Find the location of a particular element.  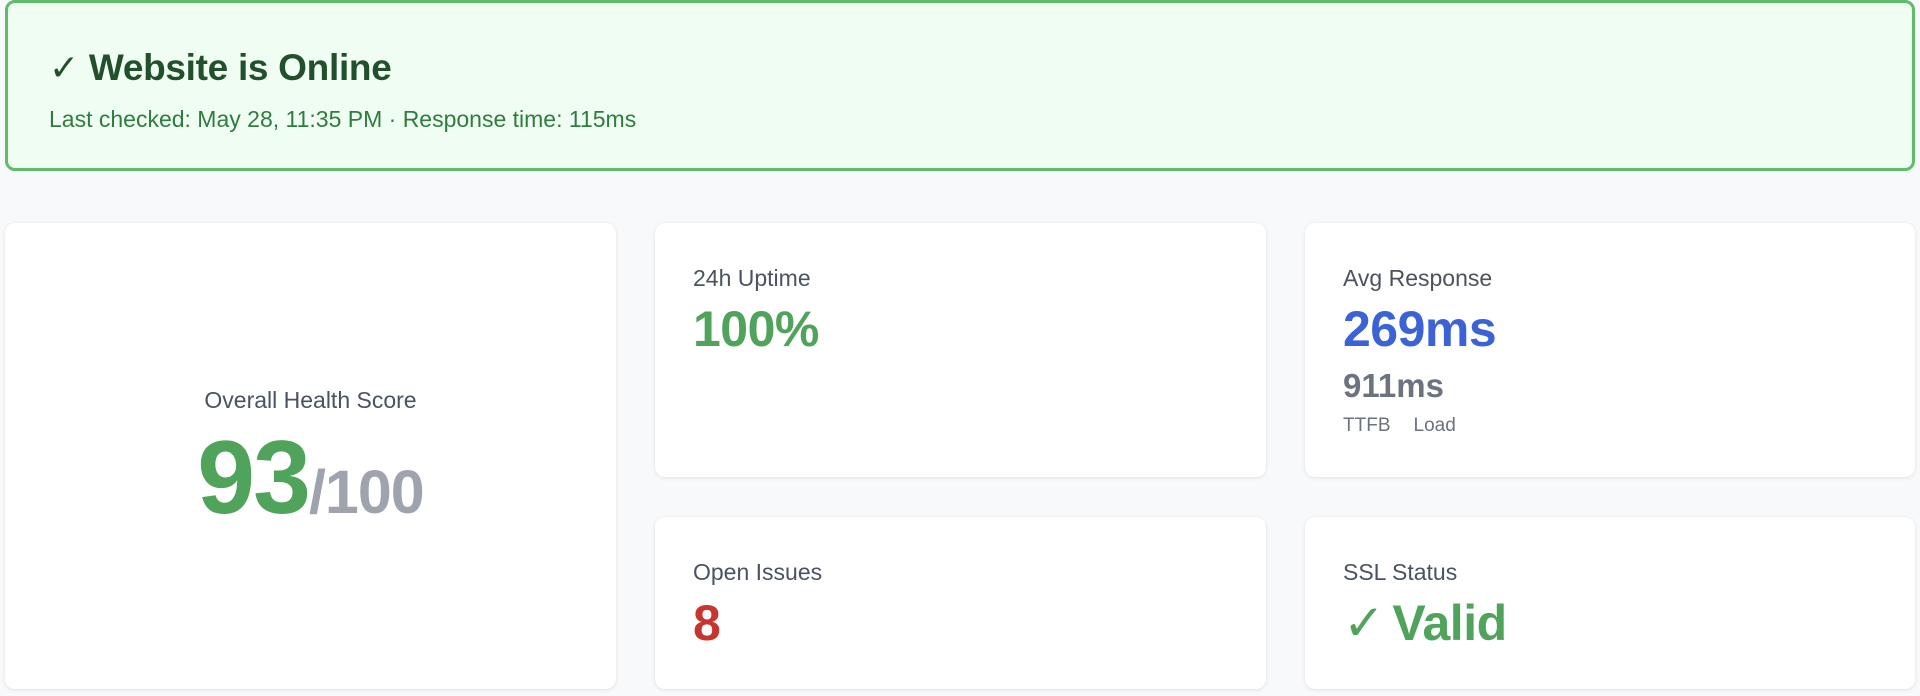

open-issues-label: Open Issues is located at coordinates (758, 572).